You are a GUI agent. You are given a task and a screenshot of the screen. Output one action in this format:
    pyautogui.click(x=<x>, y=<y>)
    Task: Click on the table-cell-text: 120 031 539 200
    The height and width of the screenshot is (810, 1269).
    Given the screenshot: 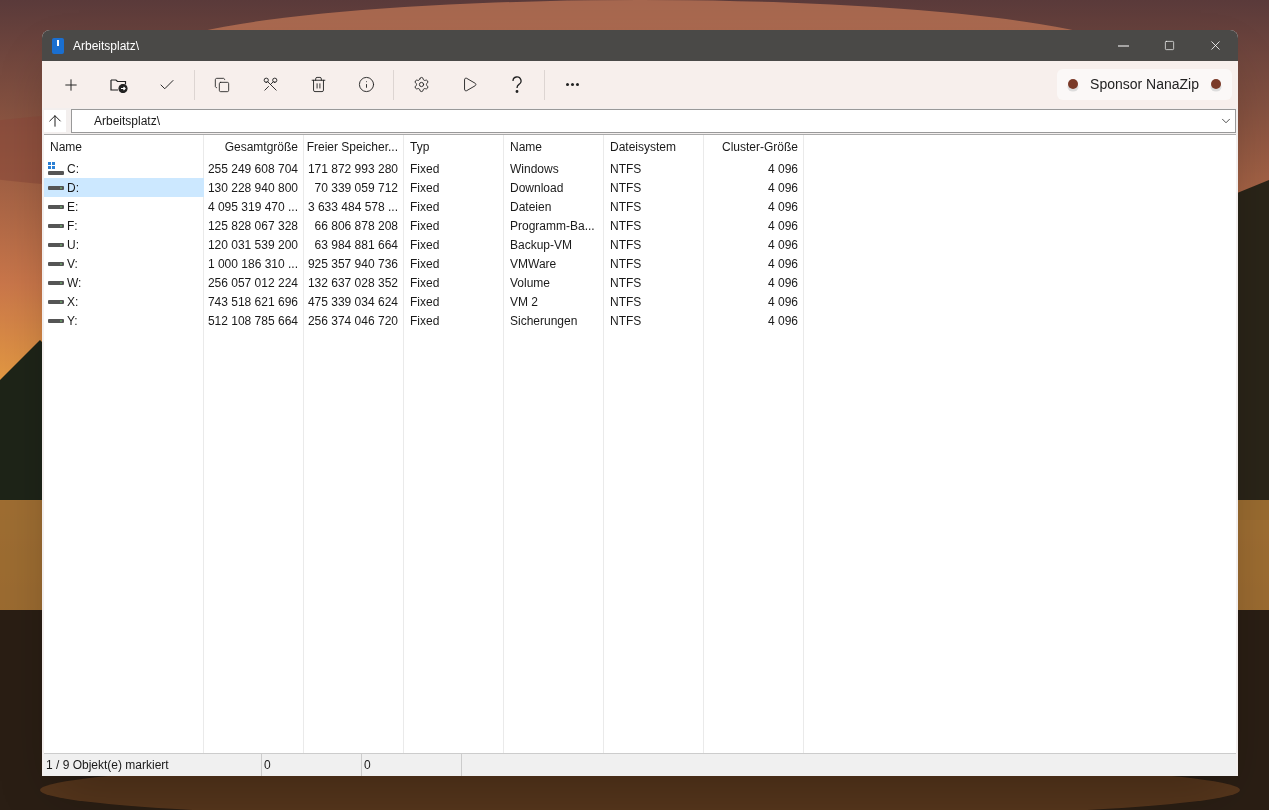 What is the action you would take?
    pyautogui.click(x=252, y=245)
    